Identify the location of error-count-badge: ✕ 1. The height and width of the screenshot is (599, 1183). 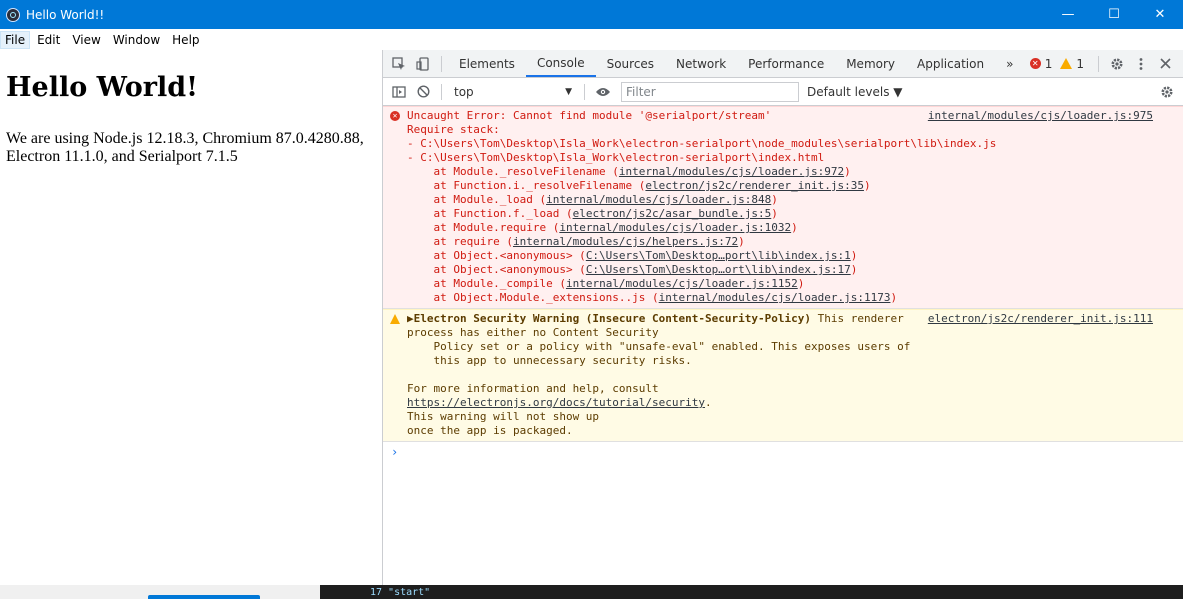
(1041, 63).